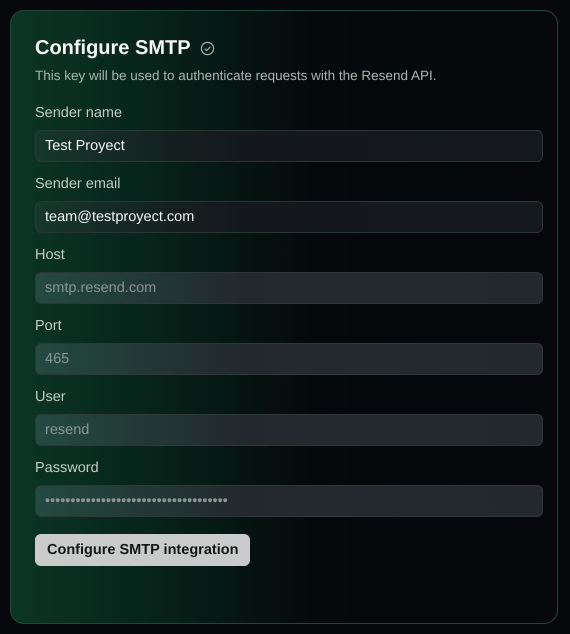  I want to click on field-label: Host, so click(50, 255).